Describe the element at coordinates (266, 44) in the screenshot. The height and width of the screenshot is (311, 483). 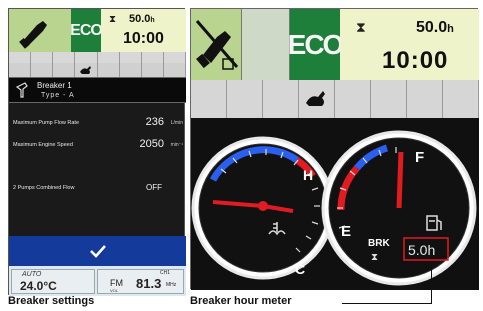
I see `empty-status-cell` at that location.